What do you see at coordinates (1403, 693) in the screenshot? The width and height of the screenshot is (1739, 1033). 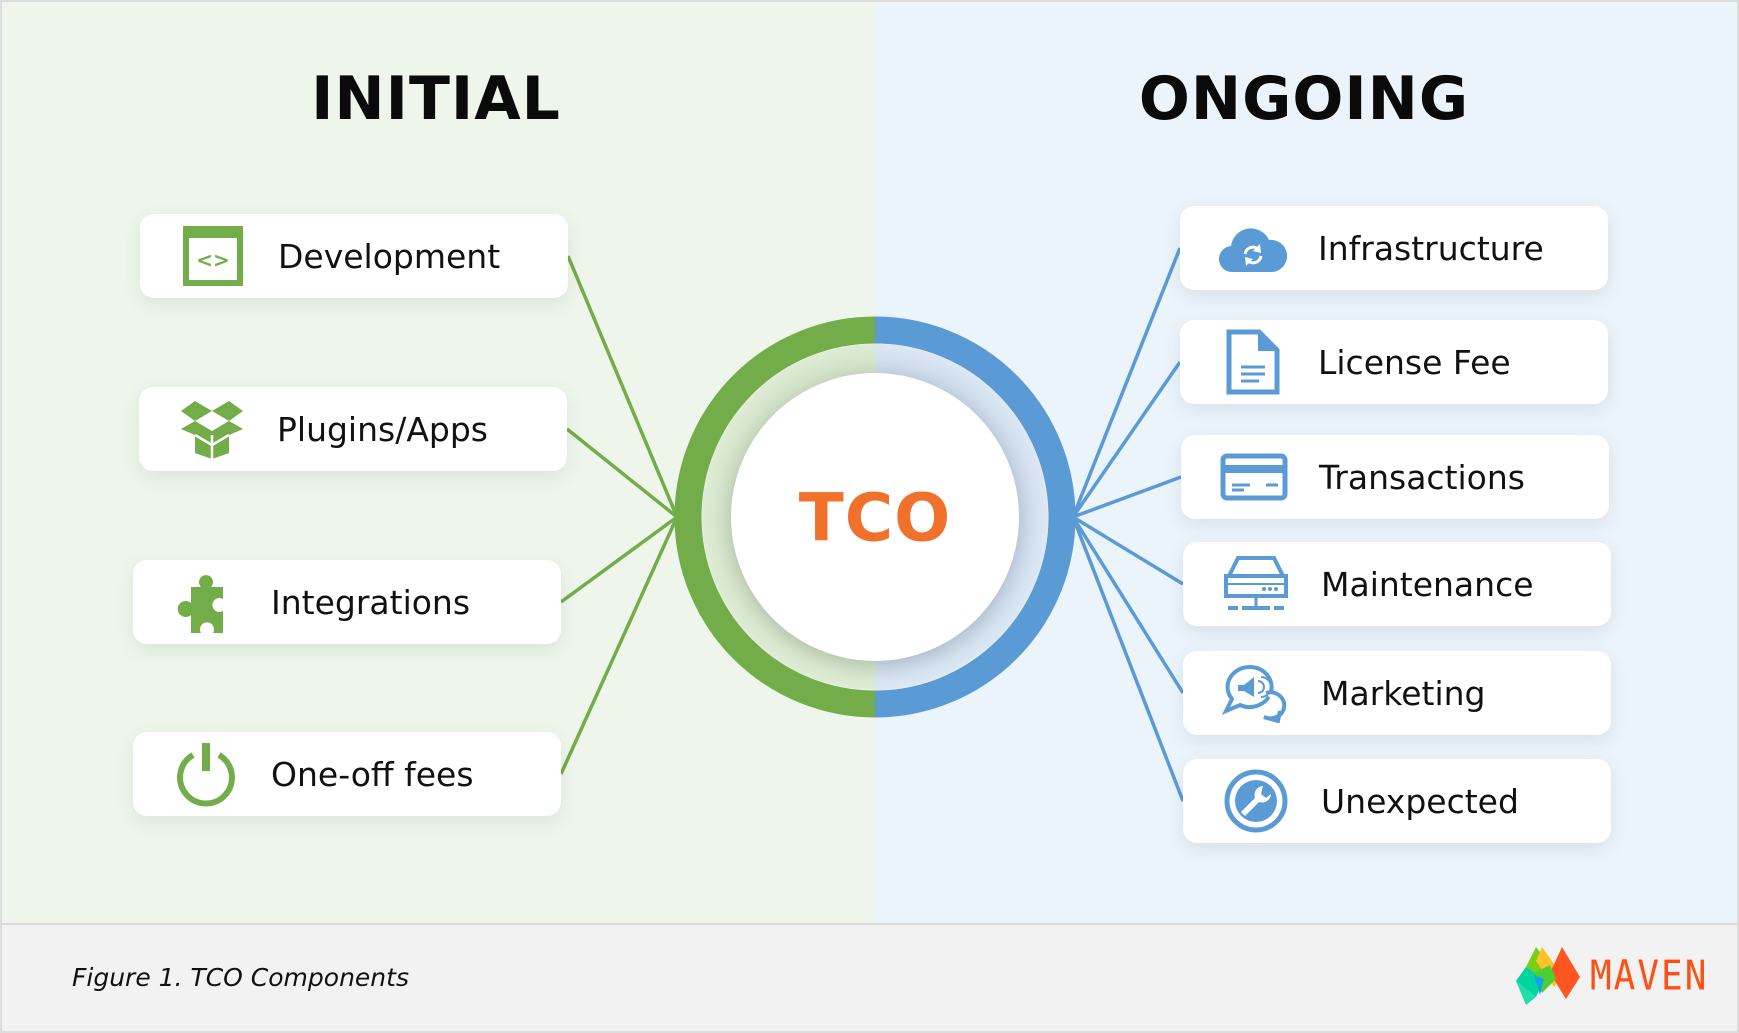 I see `card-label: Marketing` at bounding box center [1403, 693].